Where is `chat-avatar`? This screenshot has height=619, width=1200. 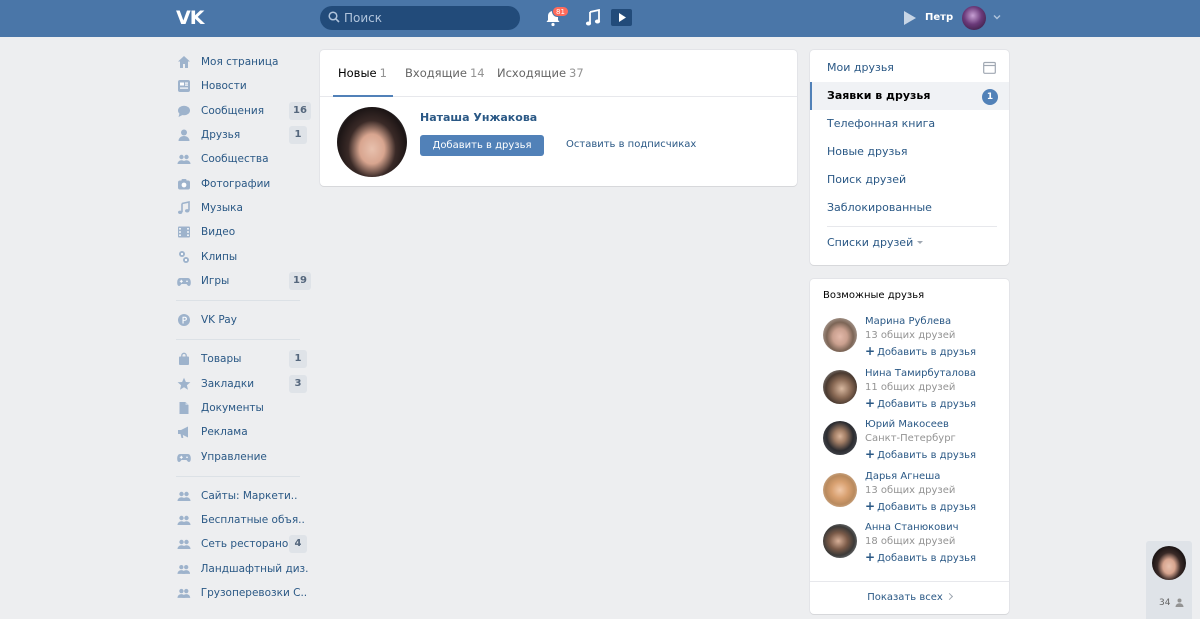 chat-avatar is located at coordinates (1169, 563).